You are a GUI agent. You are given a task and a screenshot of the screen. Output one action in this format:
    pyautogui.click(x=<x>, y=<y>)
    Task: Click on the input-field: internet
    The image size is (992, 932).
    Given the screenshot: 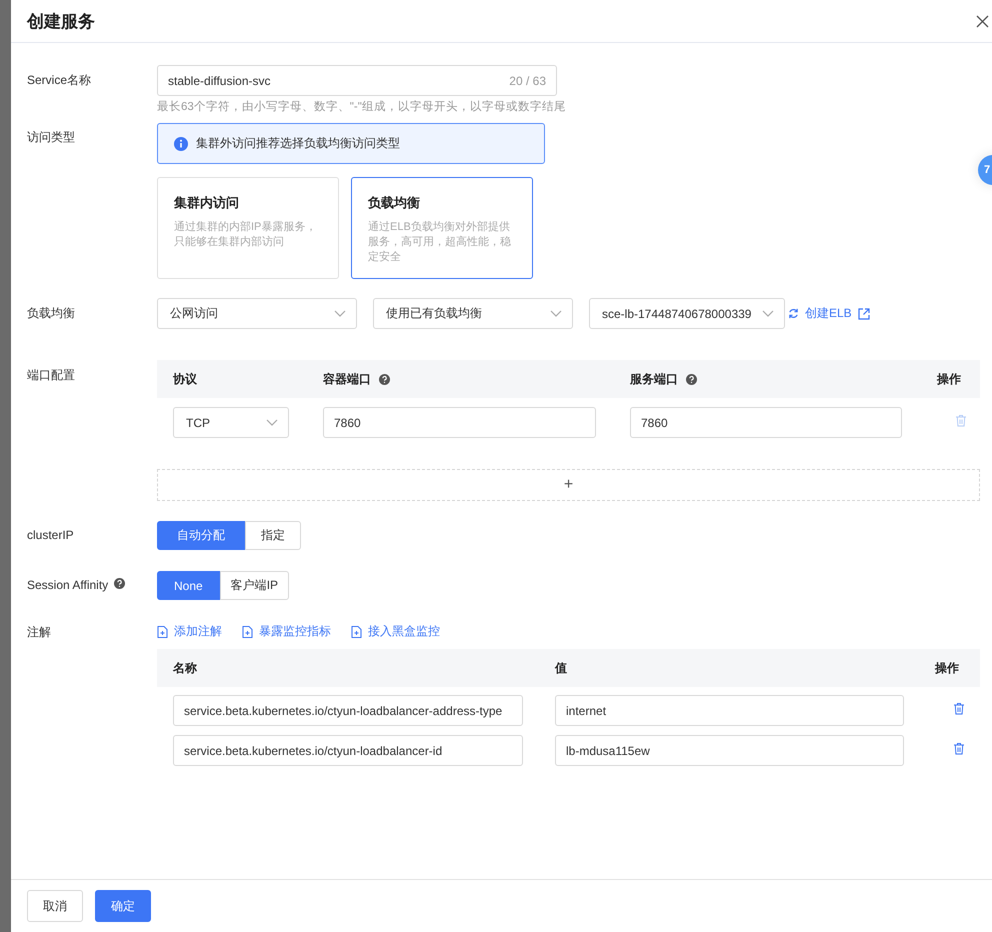 What is the action you would take?
    pyautogui.click(x=729, y=710)
    